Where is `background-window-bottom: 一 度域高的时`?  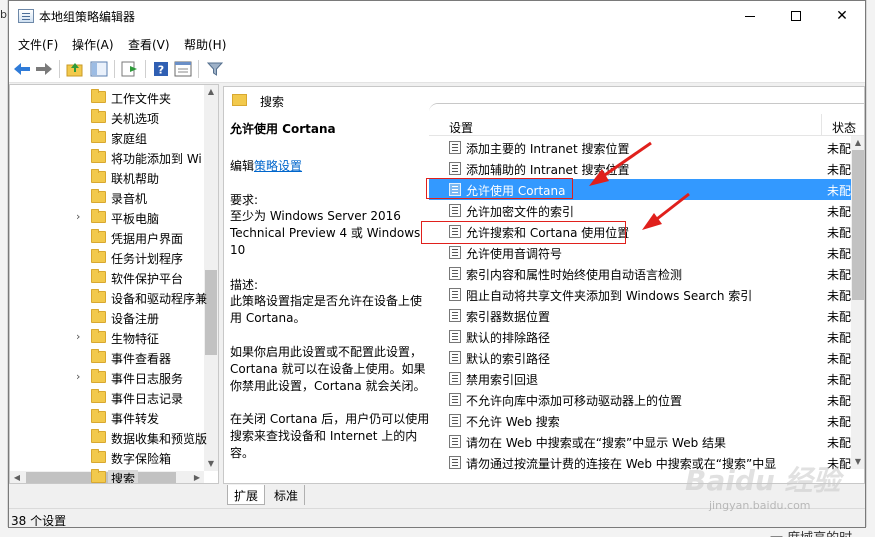 background-window-bottom: 一 度域高的时 is located at coordinates (437, 532).